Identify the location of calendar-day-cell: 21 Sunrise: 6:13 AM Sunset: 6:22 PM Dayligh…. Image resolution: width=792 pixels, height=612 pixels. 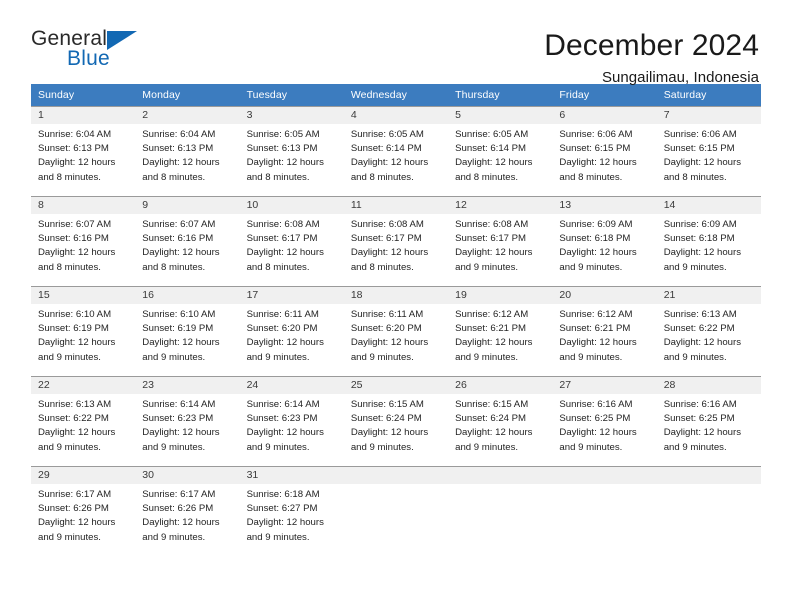
(708, 331).